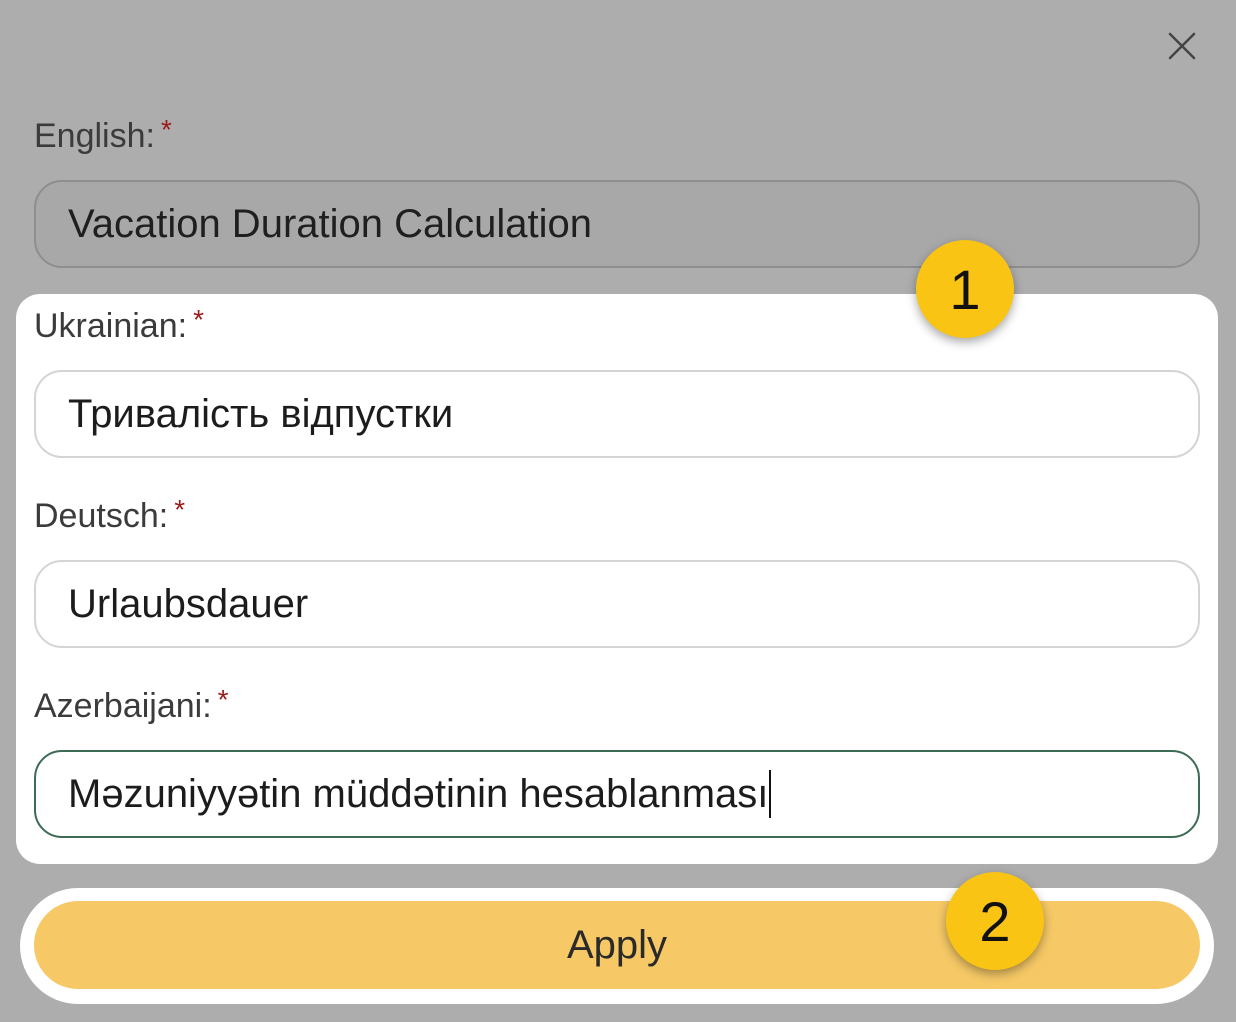 The height and width of the screenshot is (1022, 1236). What do you see at coordinates (101, 516) in the screenshot?
I see `deutsch-label-text: Deutsch:` at bounding box center [101, 516].